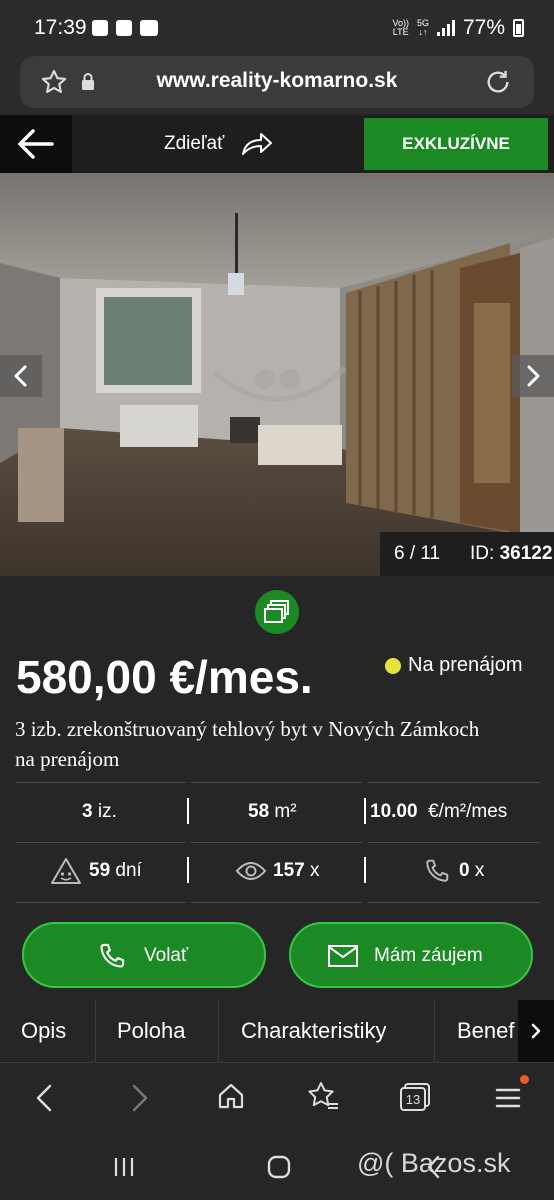 Image resolution: width=554 pixels, height=1200 pixels. Describe the element at coordinates (124, 1167) in the screenshot. I see `recent-apps-icon` at that location.